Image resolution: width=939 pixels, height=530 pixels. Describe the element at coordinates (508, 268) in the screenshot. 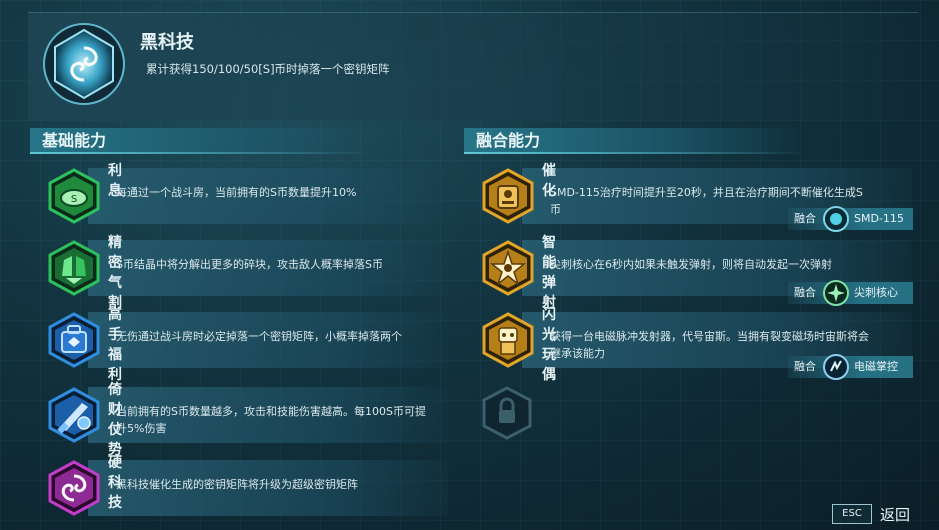

I see `gold-spike-icon` at that location.